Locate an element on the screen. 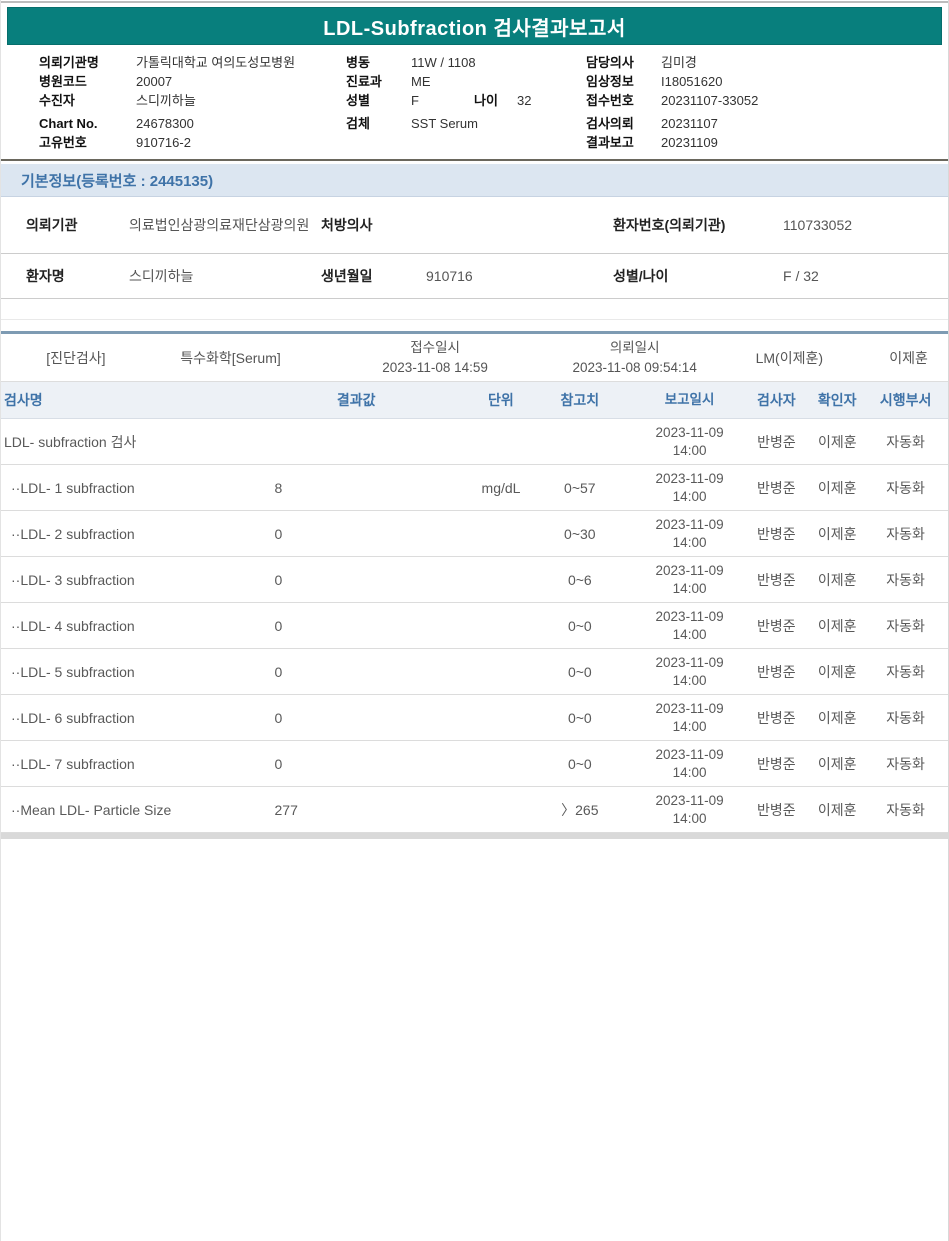 This screenshot has width=949, height=1241. report-title-bar: LDL-Subfraction 검사결과보고서 is located at coordinates (474, 26).